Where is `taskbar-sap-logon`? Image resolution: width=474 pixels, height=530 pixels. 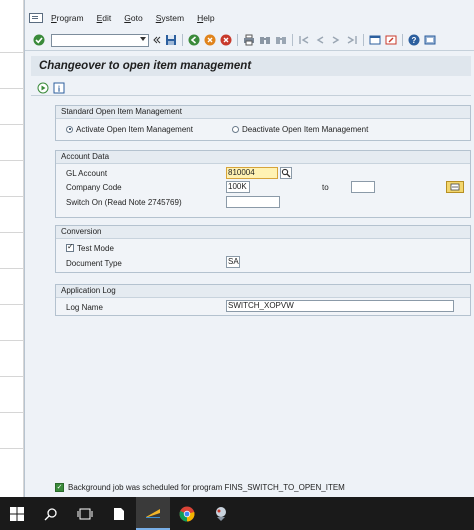 taskbar-sap-logon is located at coordinates (153, 513).